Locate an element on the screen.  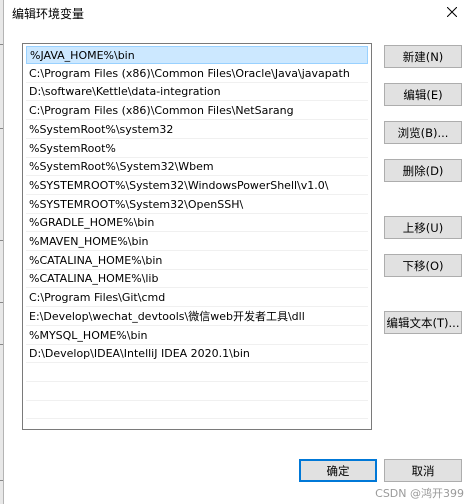
new-button: 新建(N) is located at coordinates (423, 56).